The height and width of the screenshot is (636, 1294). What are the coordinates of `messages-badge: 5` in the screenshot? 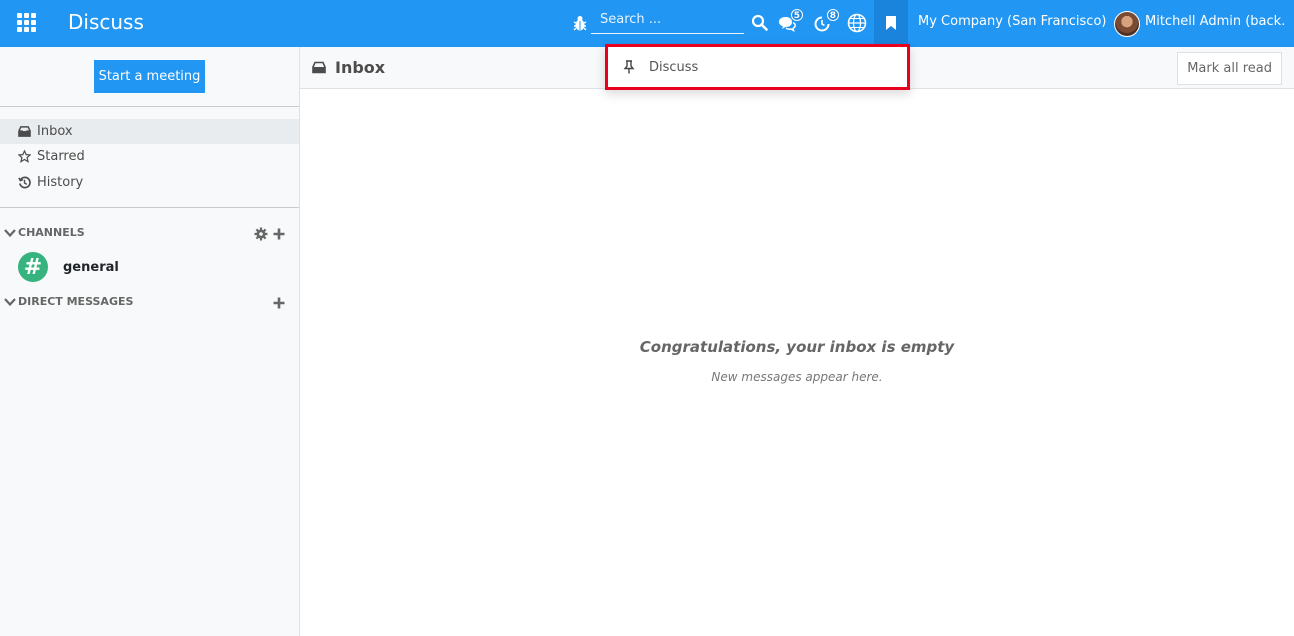 It's located at (796, 15).